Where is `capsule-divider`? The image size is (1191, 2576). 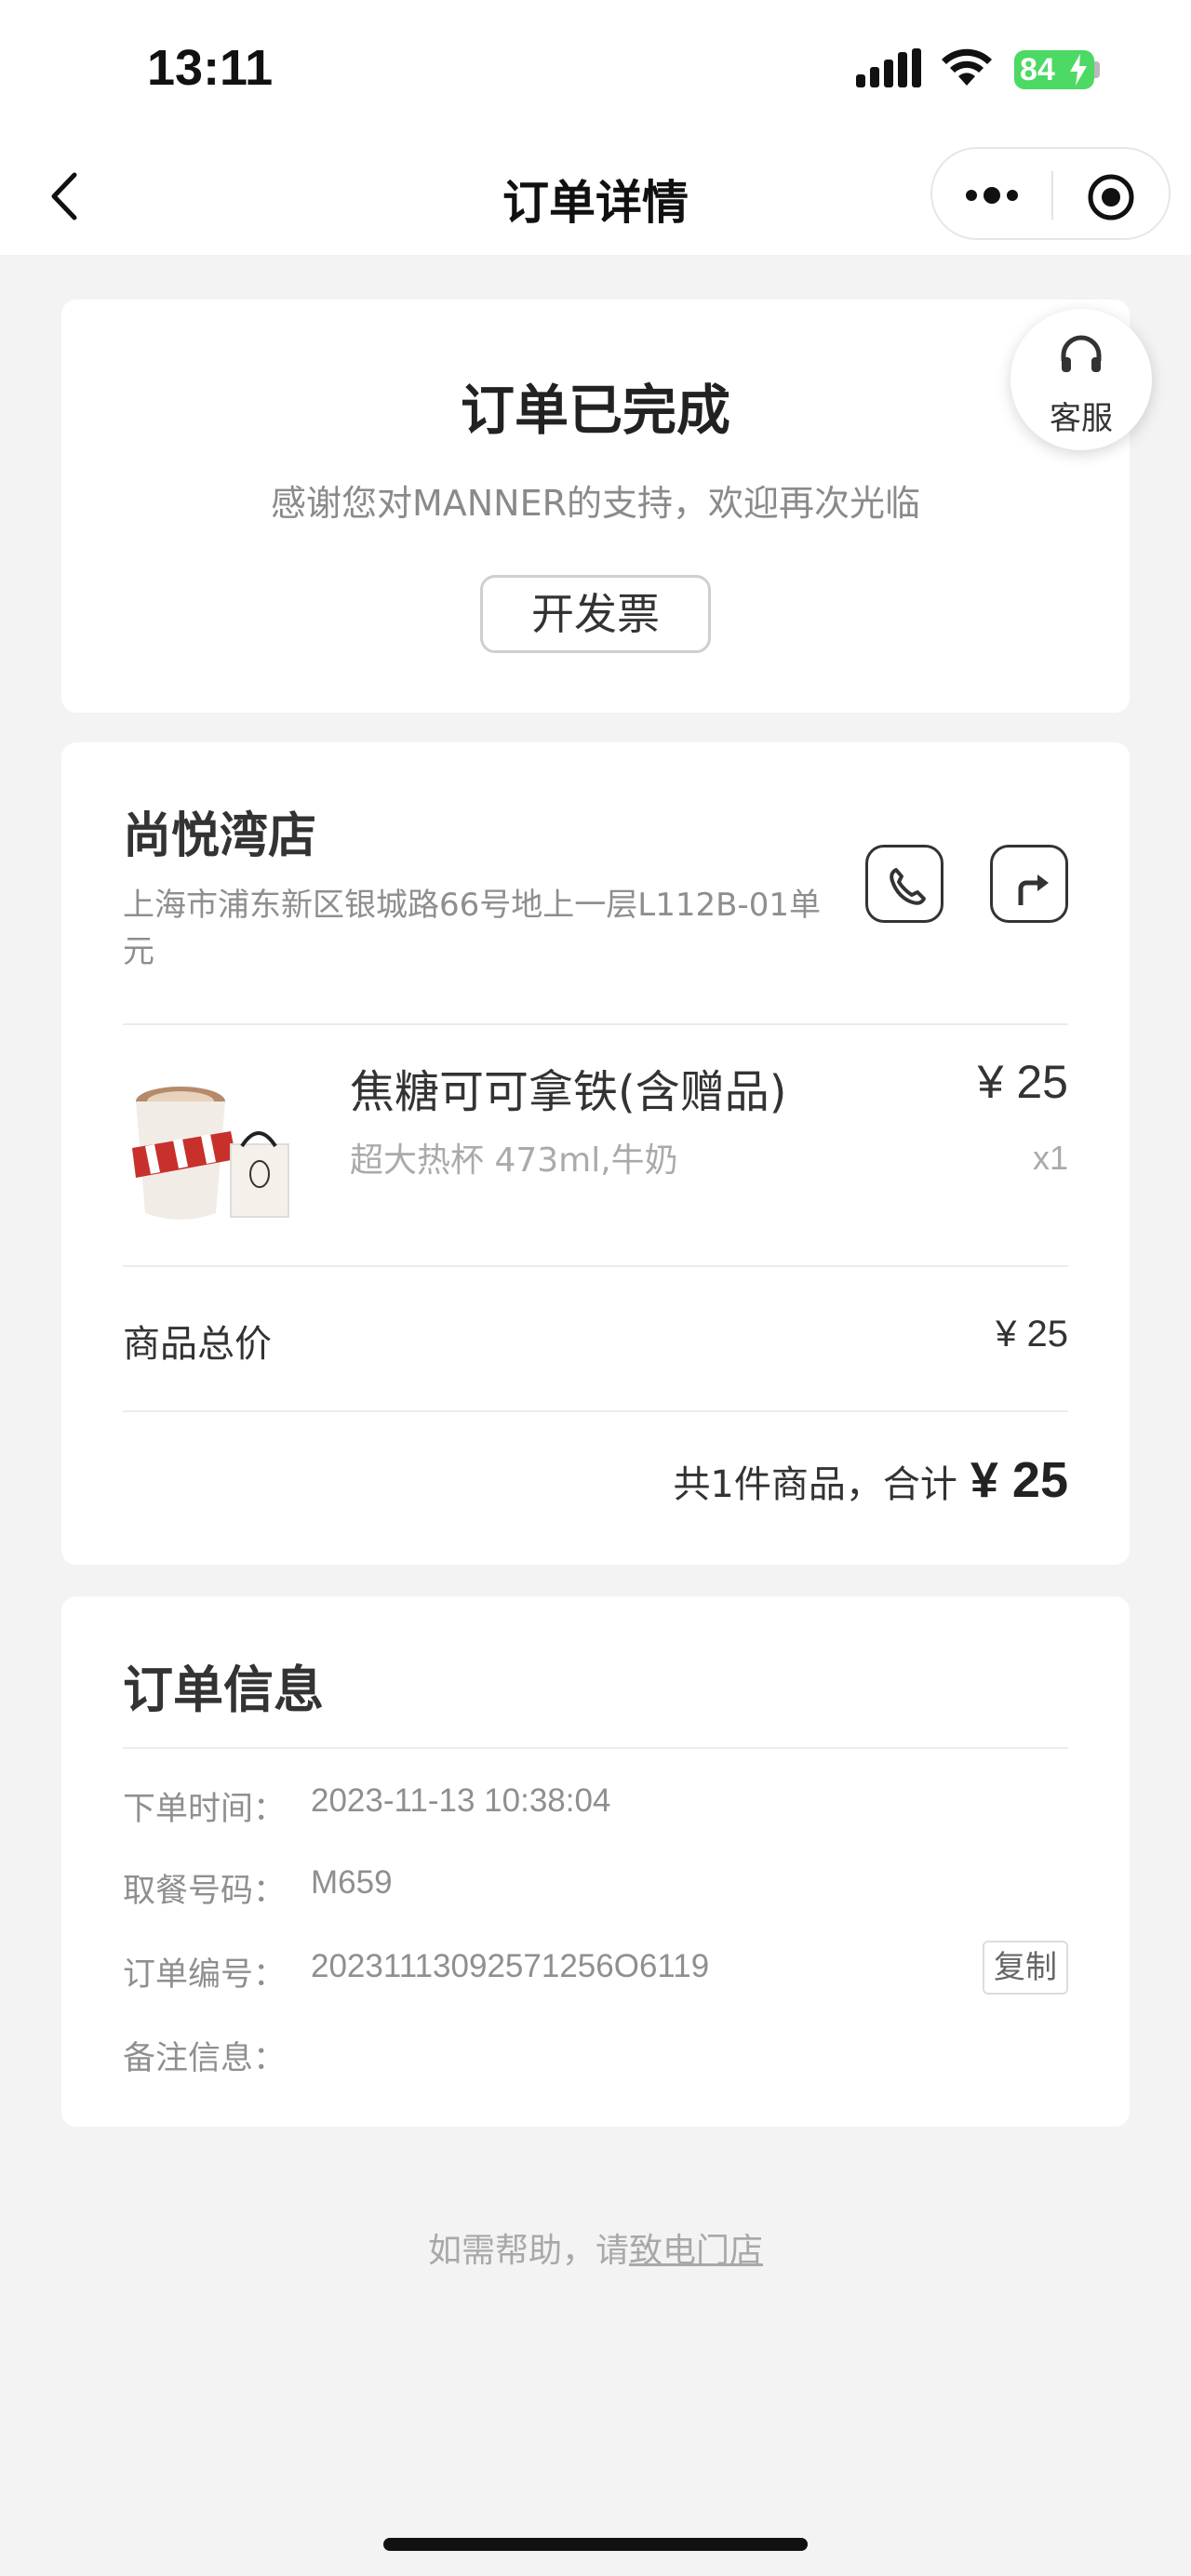 capsule-divider is located at coordinates (1052, 195).